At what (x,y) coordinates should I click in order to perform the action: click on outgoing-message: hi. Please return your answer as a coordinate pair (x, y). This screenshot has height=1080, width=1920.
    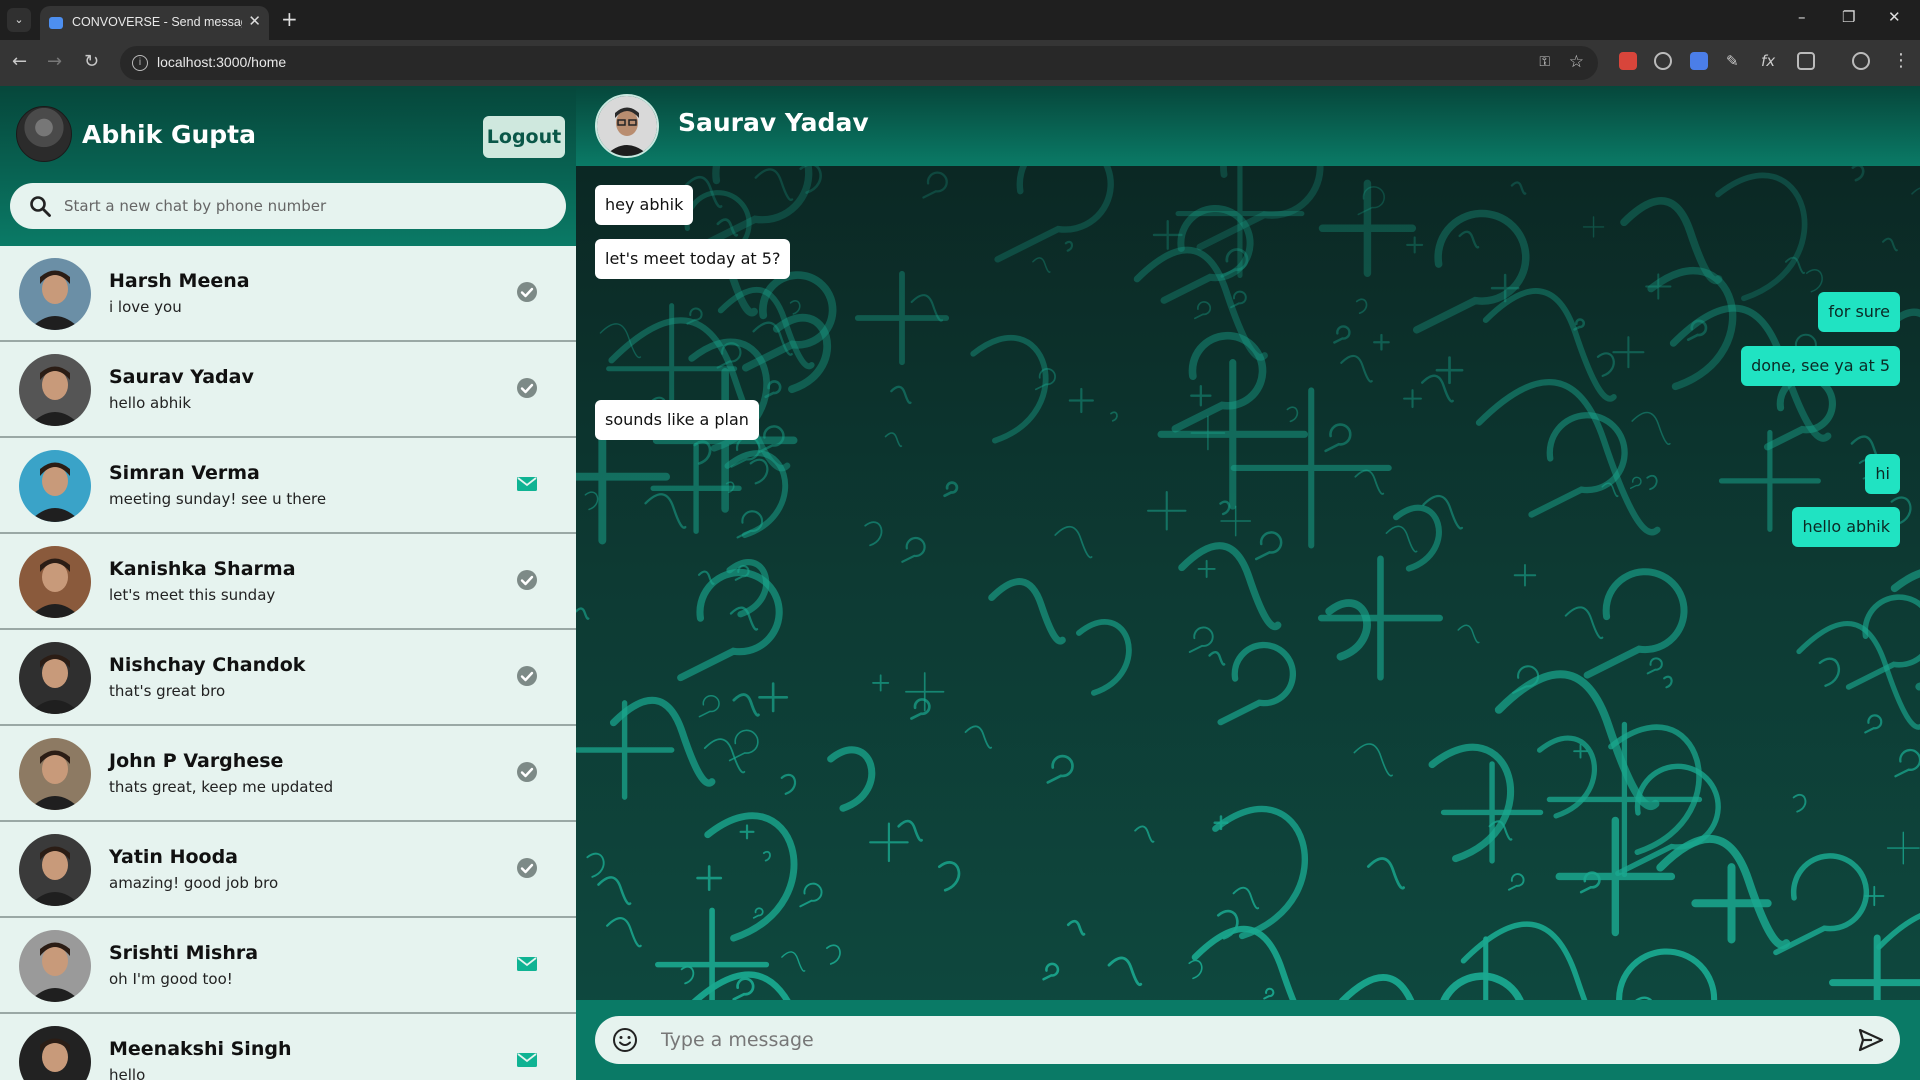
    Looking at the image, I should click on (1882, 474).